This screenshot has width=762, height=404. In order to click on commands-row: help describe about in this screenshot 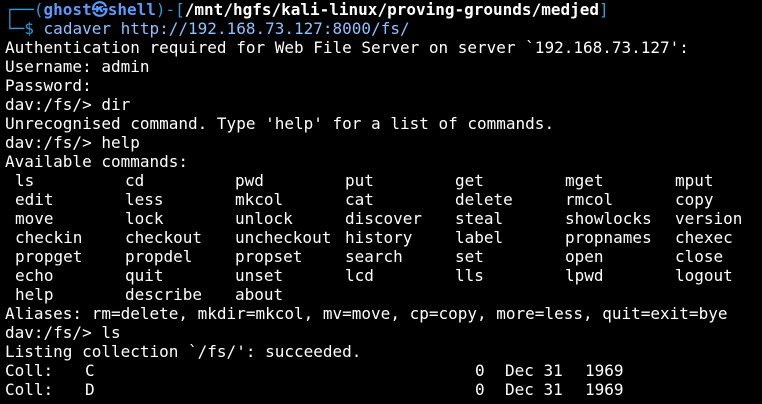, I will do `click(383, 294)`.